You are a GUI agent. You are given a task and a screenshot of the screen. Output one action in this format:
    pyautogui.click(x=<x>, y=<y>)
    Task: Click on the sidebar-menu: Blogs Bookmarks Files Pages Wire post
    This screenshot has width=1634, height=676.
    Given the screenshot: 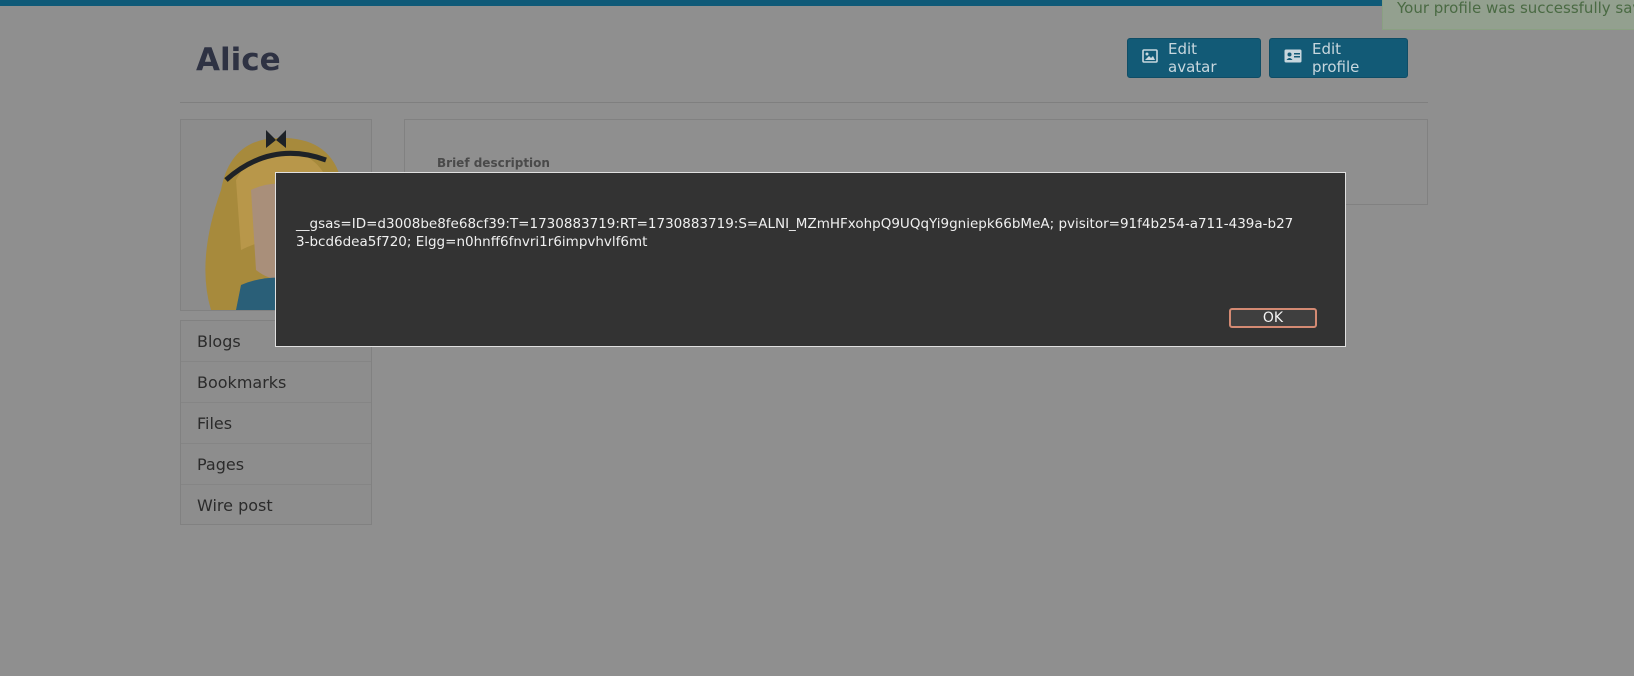 What is the action you would take?
    pyautogui.click(x=276, y=422)
    